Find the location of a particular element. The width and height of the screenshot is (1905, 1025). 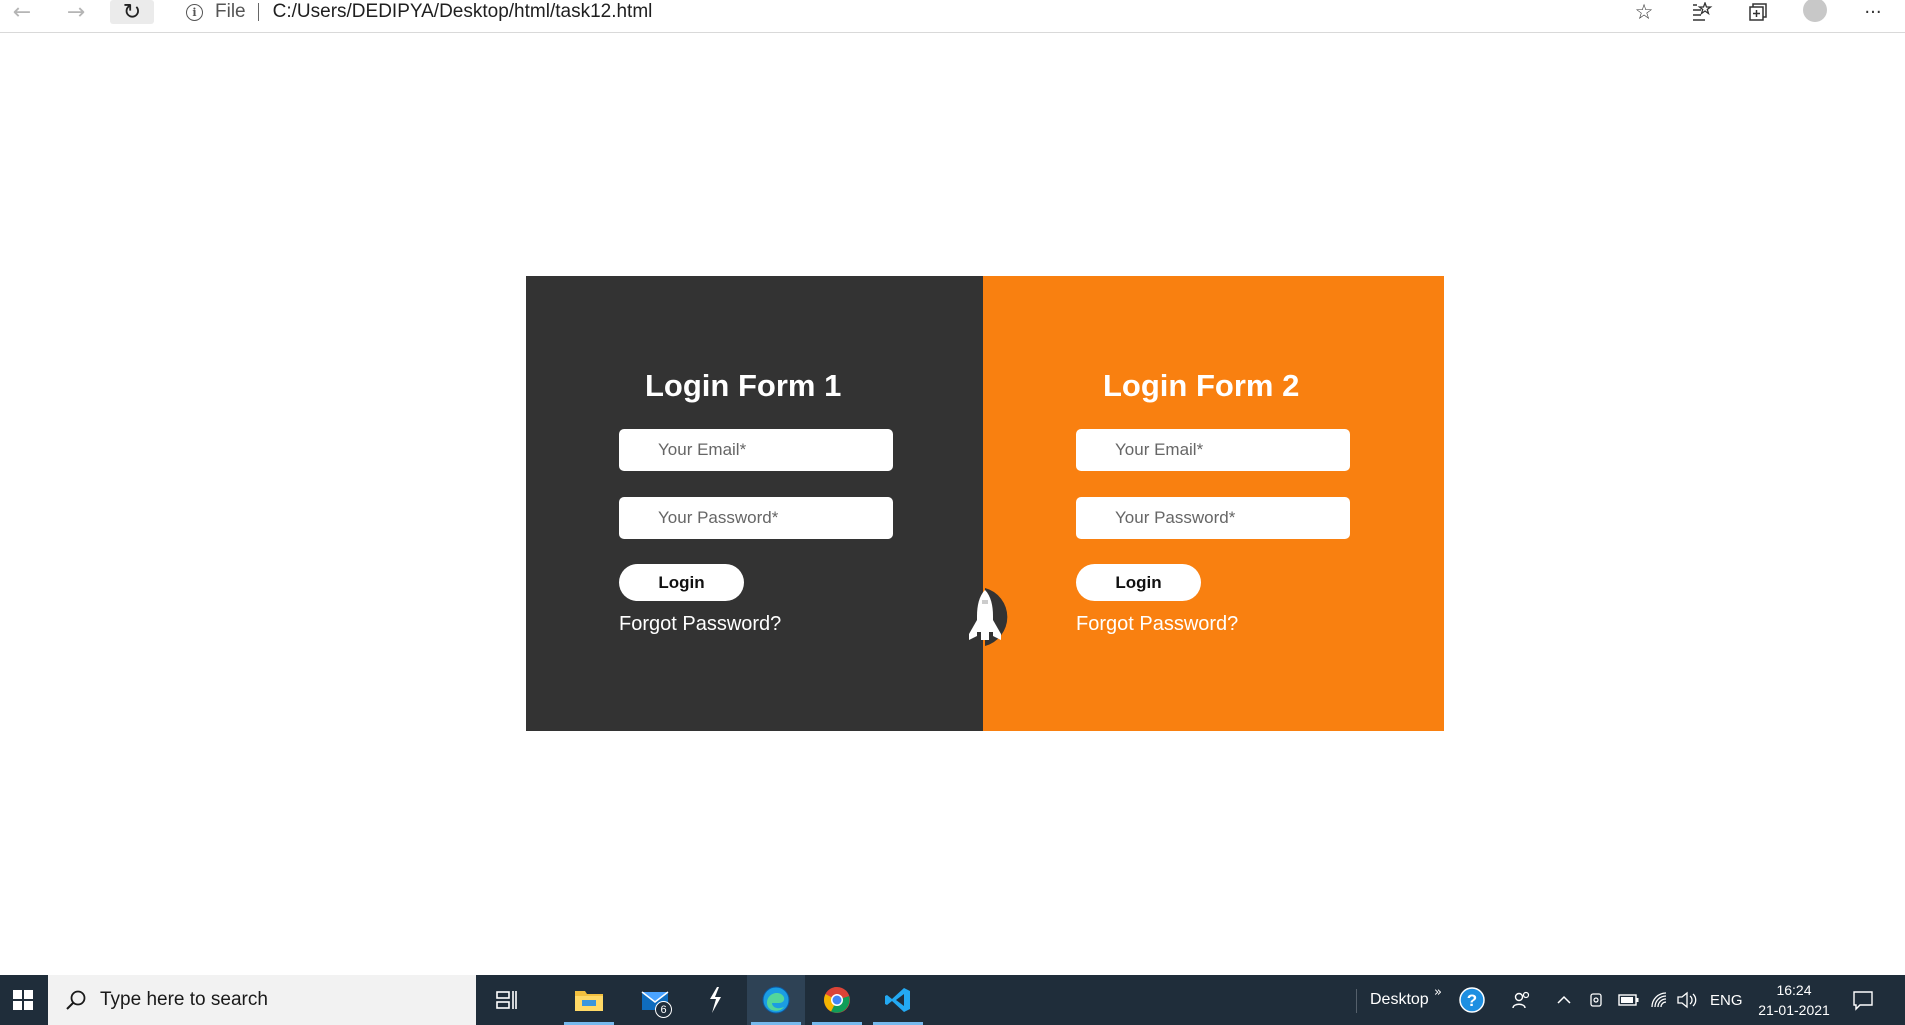

edge-icon is located at coordinates (776, 1000).